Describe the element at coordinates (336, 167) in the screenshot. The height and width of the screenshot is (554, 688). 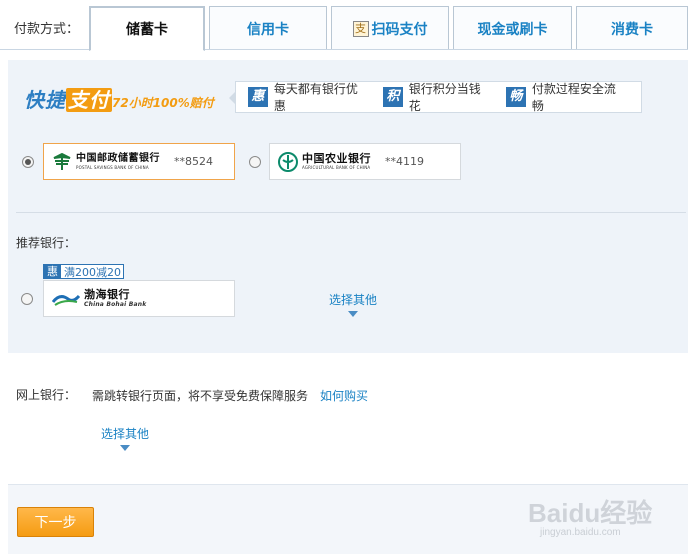
I see `abc-name-en: AGRICULTURAL BANK OF CHINA` at that location.